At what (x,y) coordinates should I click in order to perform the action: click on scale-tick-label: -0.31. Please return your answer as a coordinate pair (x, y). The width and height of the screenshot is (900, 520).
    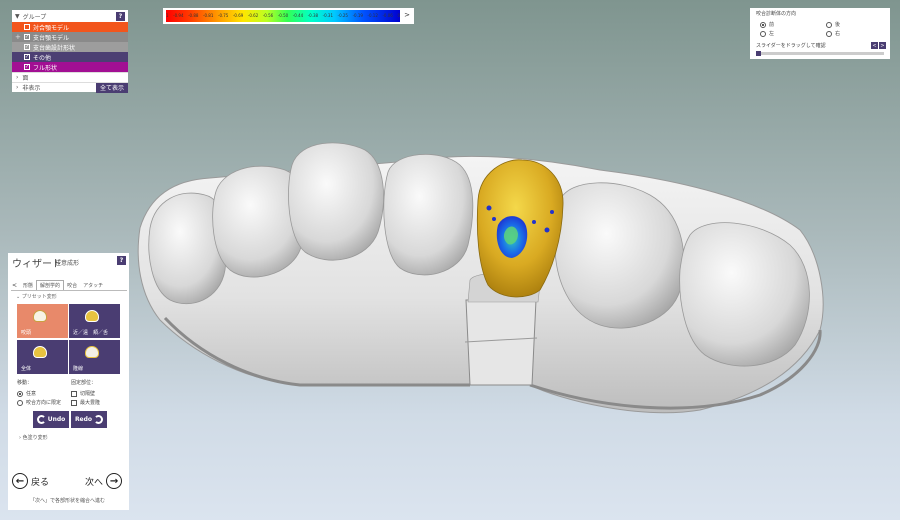
    Looking at the image, I should click on (328, 15).